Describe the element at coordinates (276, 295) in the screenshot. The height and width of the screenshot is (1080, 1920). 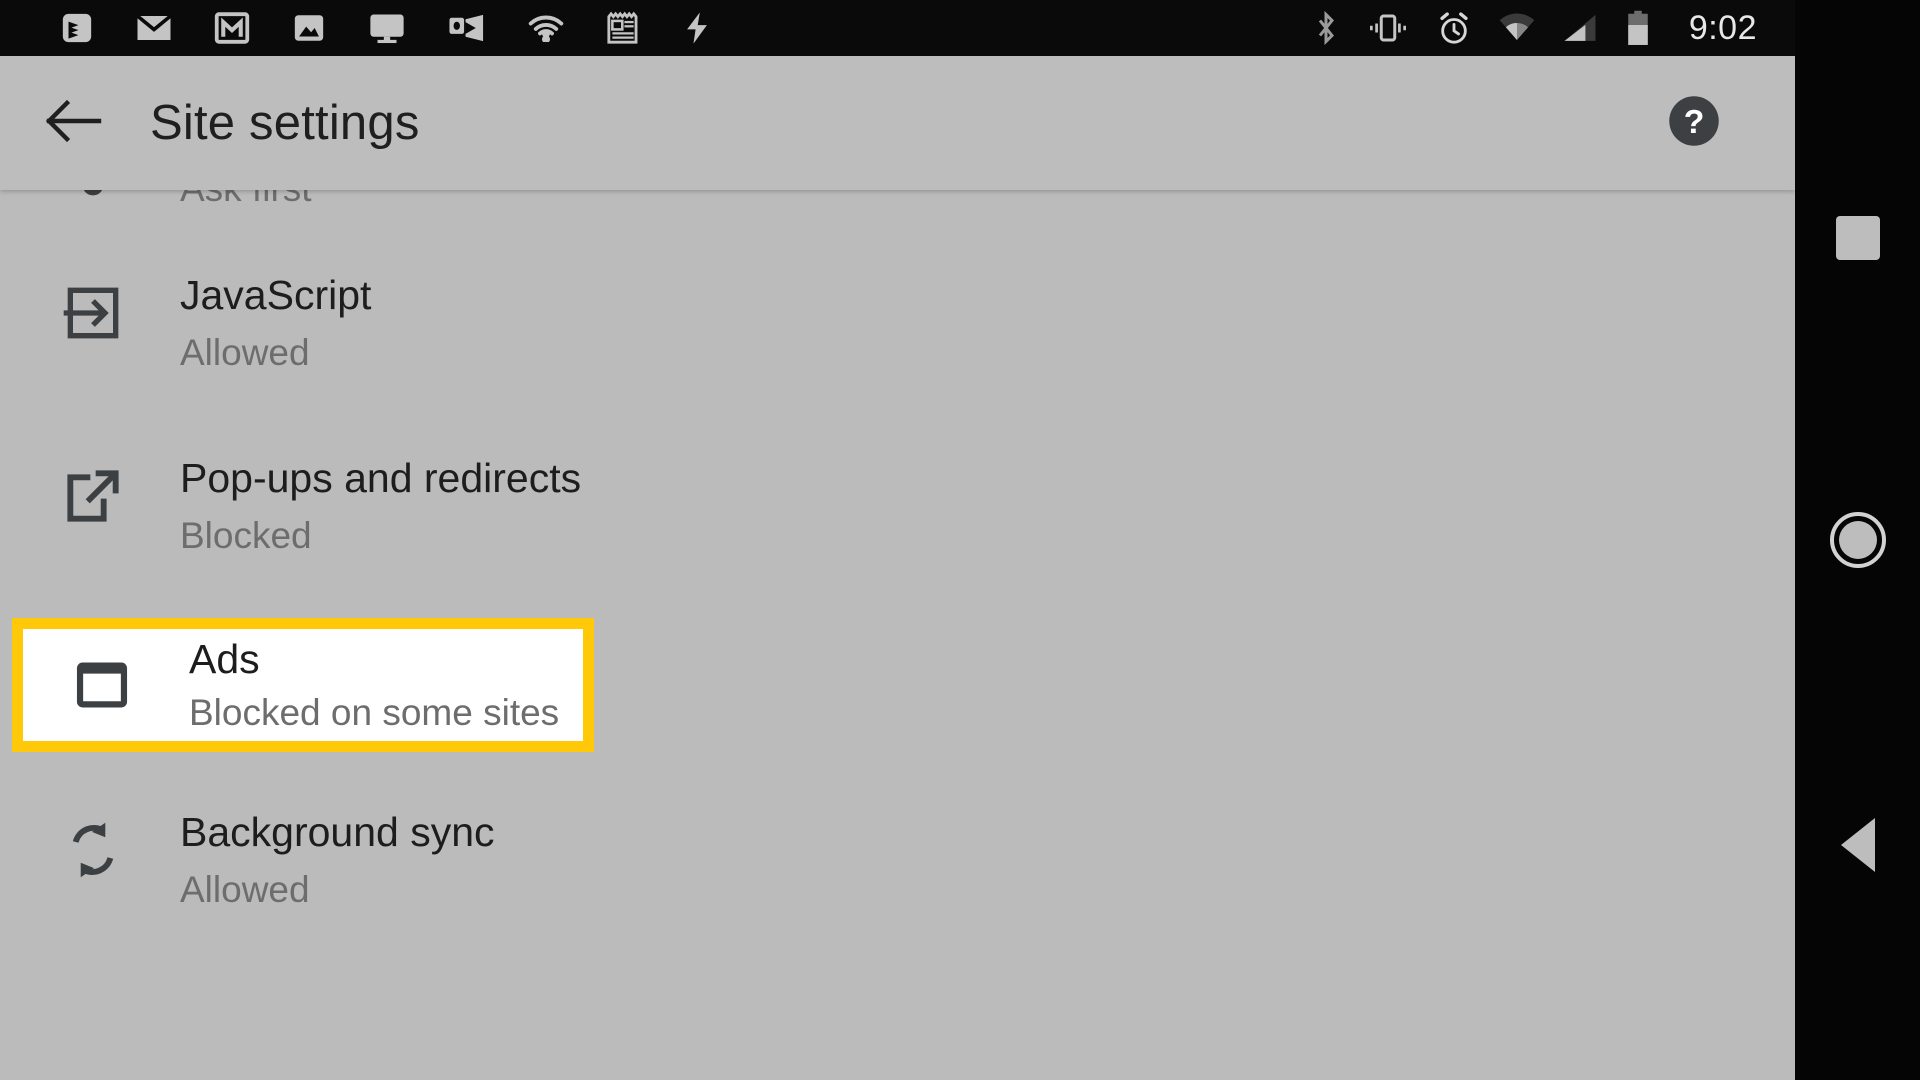
I see `list-item-title: JavaScript` at that location.